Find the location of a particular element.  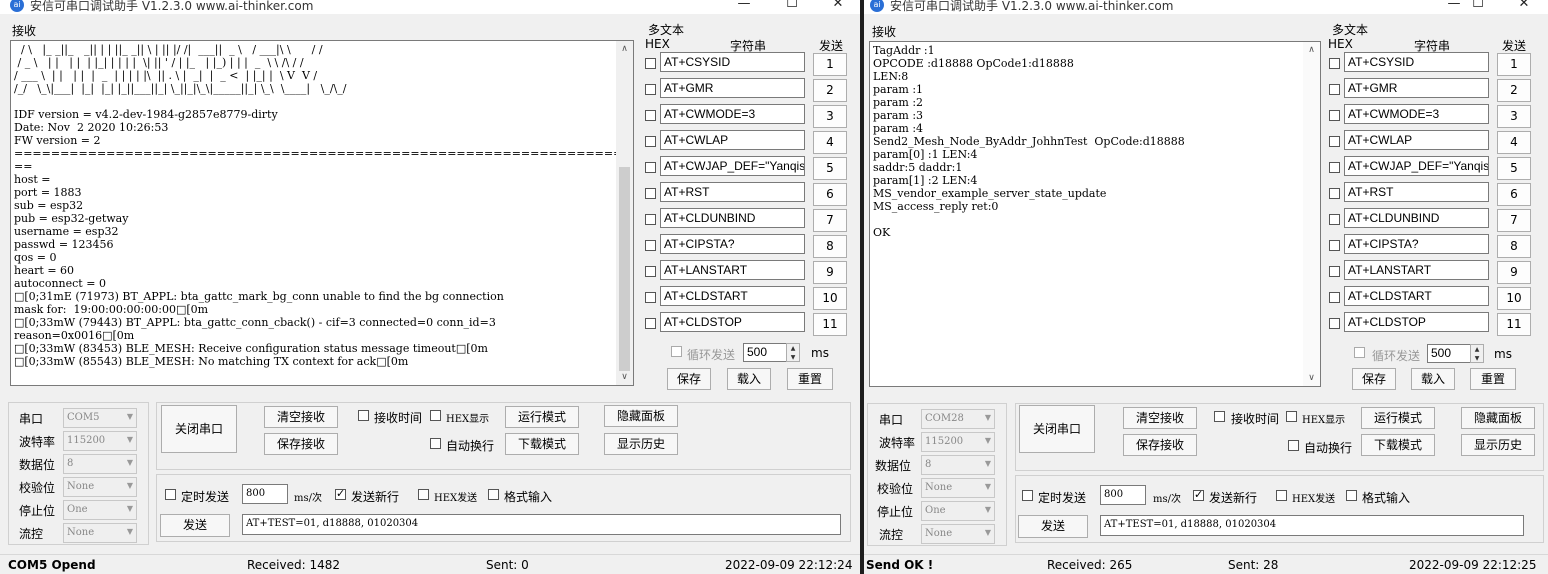

port-select: COM5 ▼ is located at coordinates (100, 418).